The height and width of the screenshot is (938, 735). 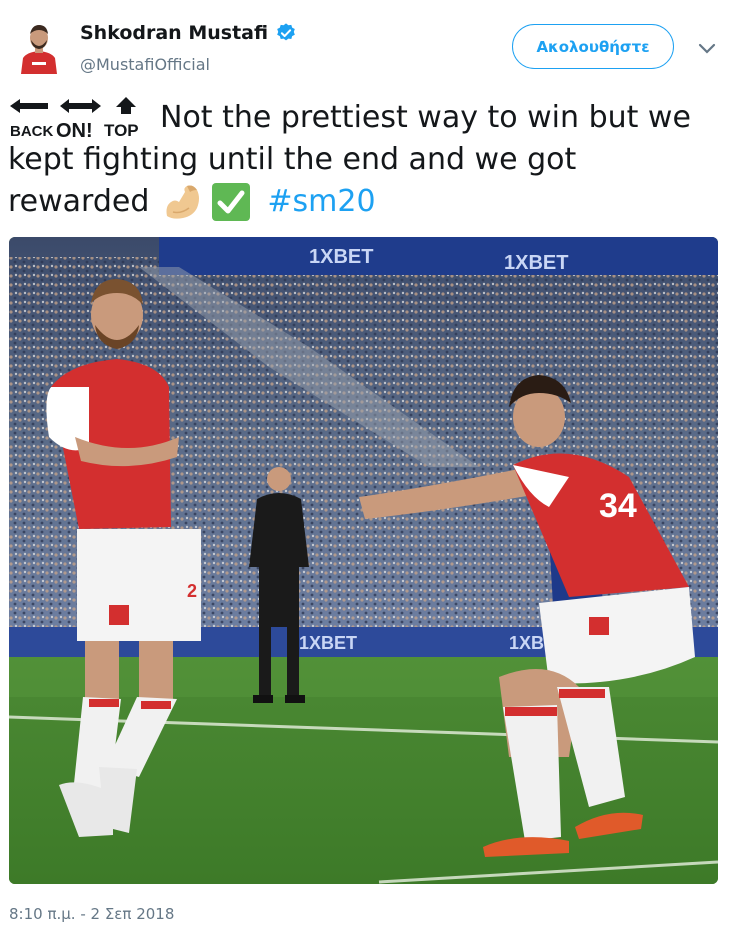 I want to click on flexed-biceps-emoji, so click(x=183, y=202).